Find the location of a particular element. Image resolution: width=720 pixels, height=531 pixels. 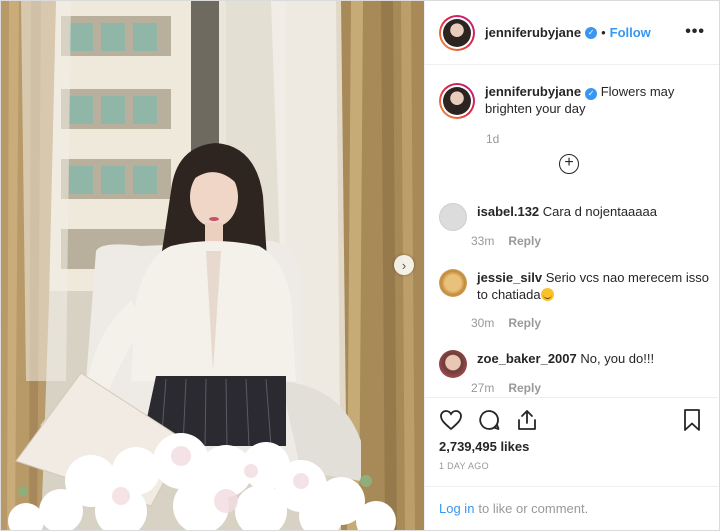

next-arrow-icon: › is located at coordinates (404, 265).